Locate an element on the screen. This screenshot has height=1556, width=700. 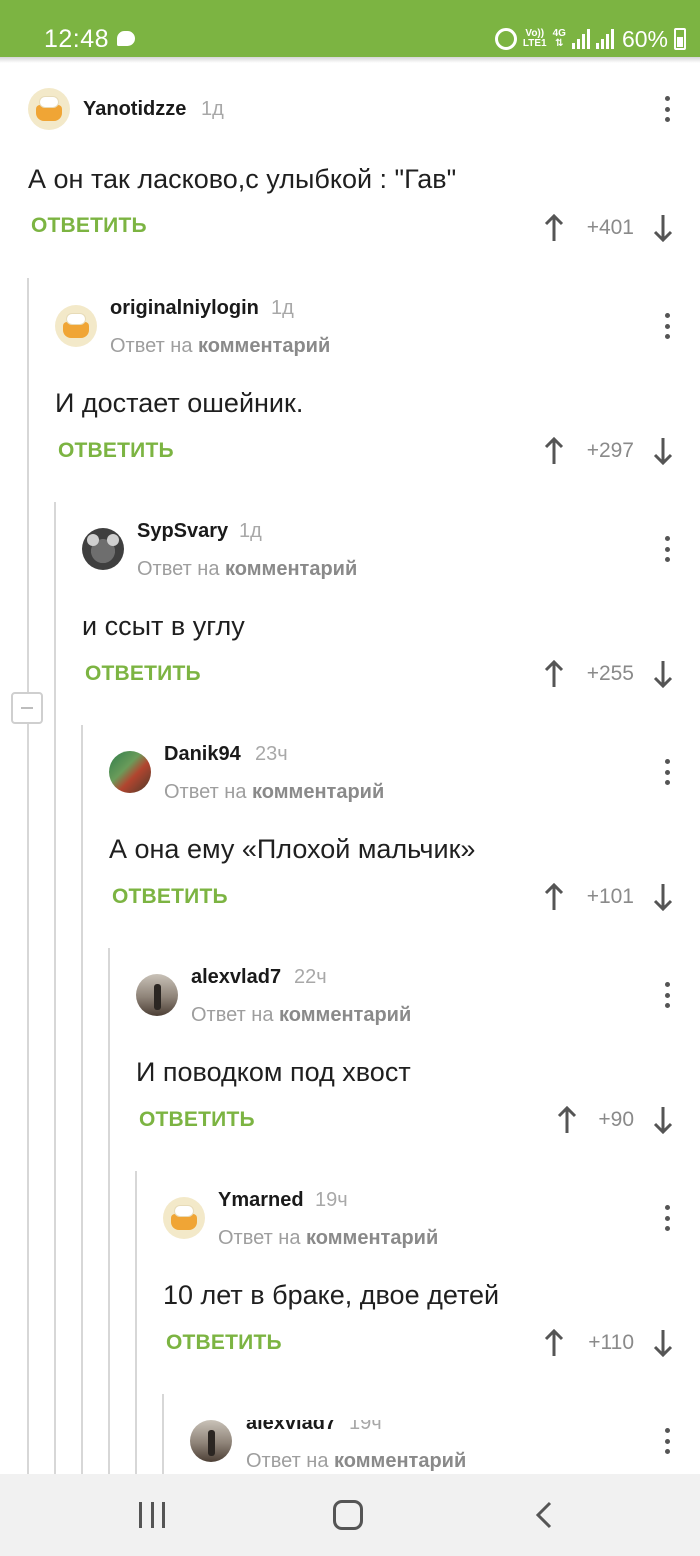
back-icon is located at coordinates (545, 1515).